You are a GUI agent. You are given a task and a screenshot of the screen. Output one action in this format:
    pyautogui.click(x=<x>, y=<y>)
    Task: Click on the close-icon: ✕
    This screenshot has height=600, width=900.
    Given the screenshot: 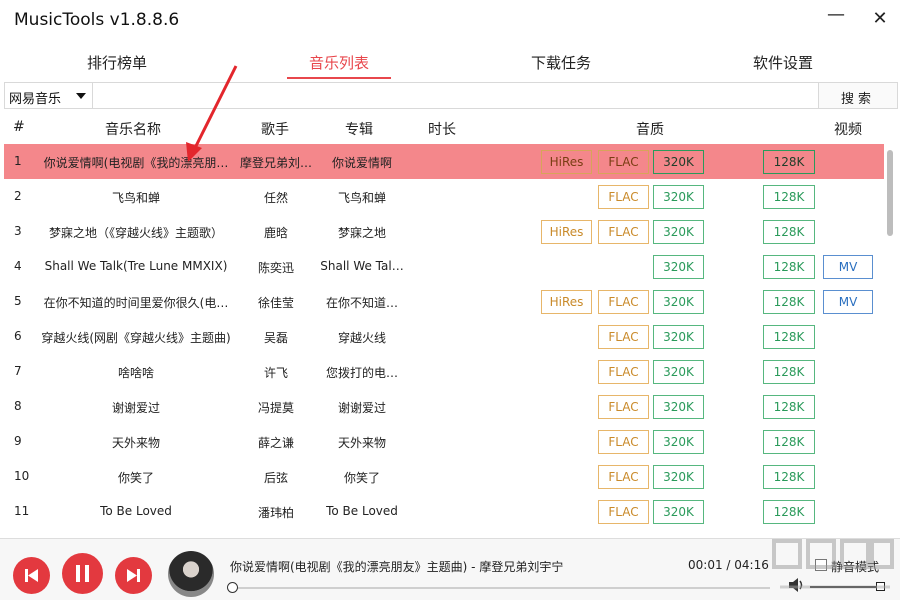 What is the action you would take?
    pyautogui.click(x=880, y=20)
    